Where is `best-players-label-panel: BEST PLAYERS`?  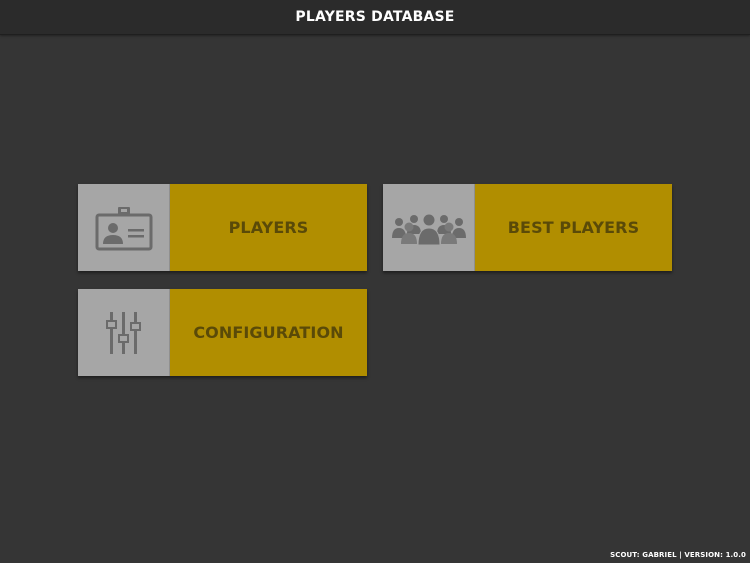
best-players-label-panel: BEST PLAYERS is located at coordinates (573, 227).